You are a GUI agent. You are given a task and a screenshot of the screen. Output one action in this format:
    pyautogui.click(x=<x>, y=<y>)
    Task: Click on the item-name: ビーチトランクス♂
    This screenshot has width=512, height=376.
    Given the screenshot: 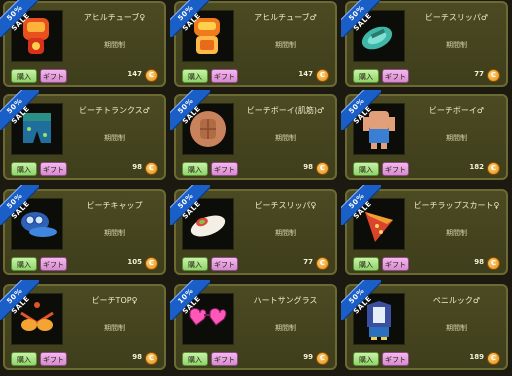 What is the action you would take?
    pyautogui.click(x=114, y=110)
    